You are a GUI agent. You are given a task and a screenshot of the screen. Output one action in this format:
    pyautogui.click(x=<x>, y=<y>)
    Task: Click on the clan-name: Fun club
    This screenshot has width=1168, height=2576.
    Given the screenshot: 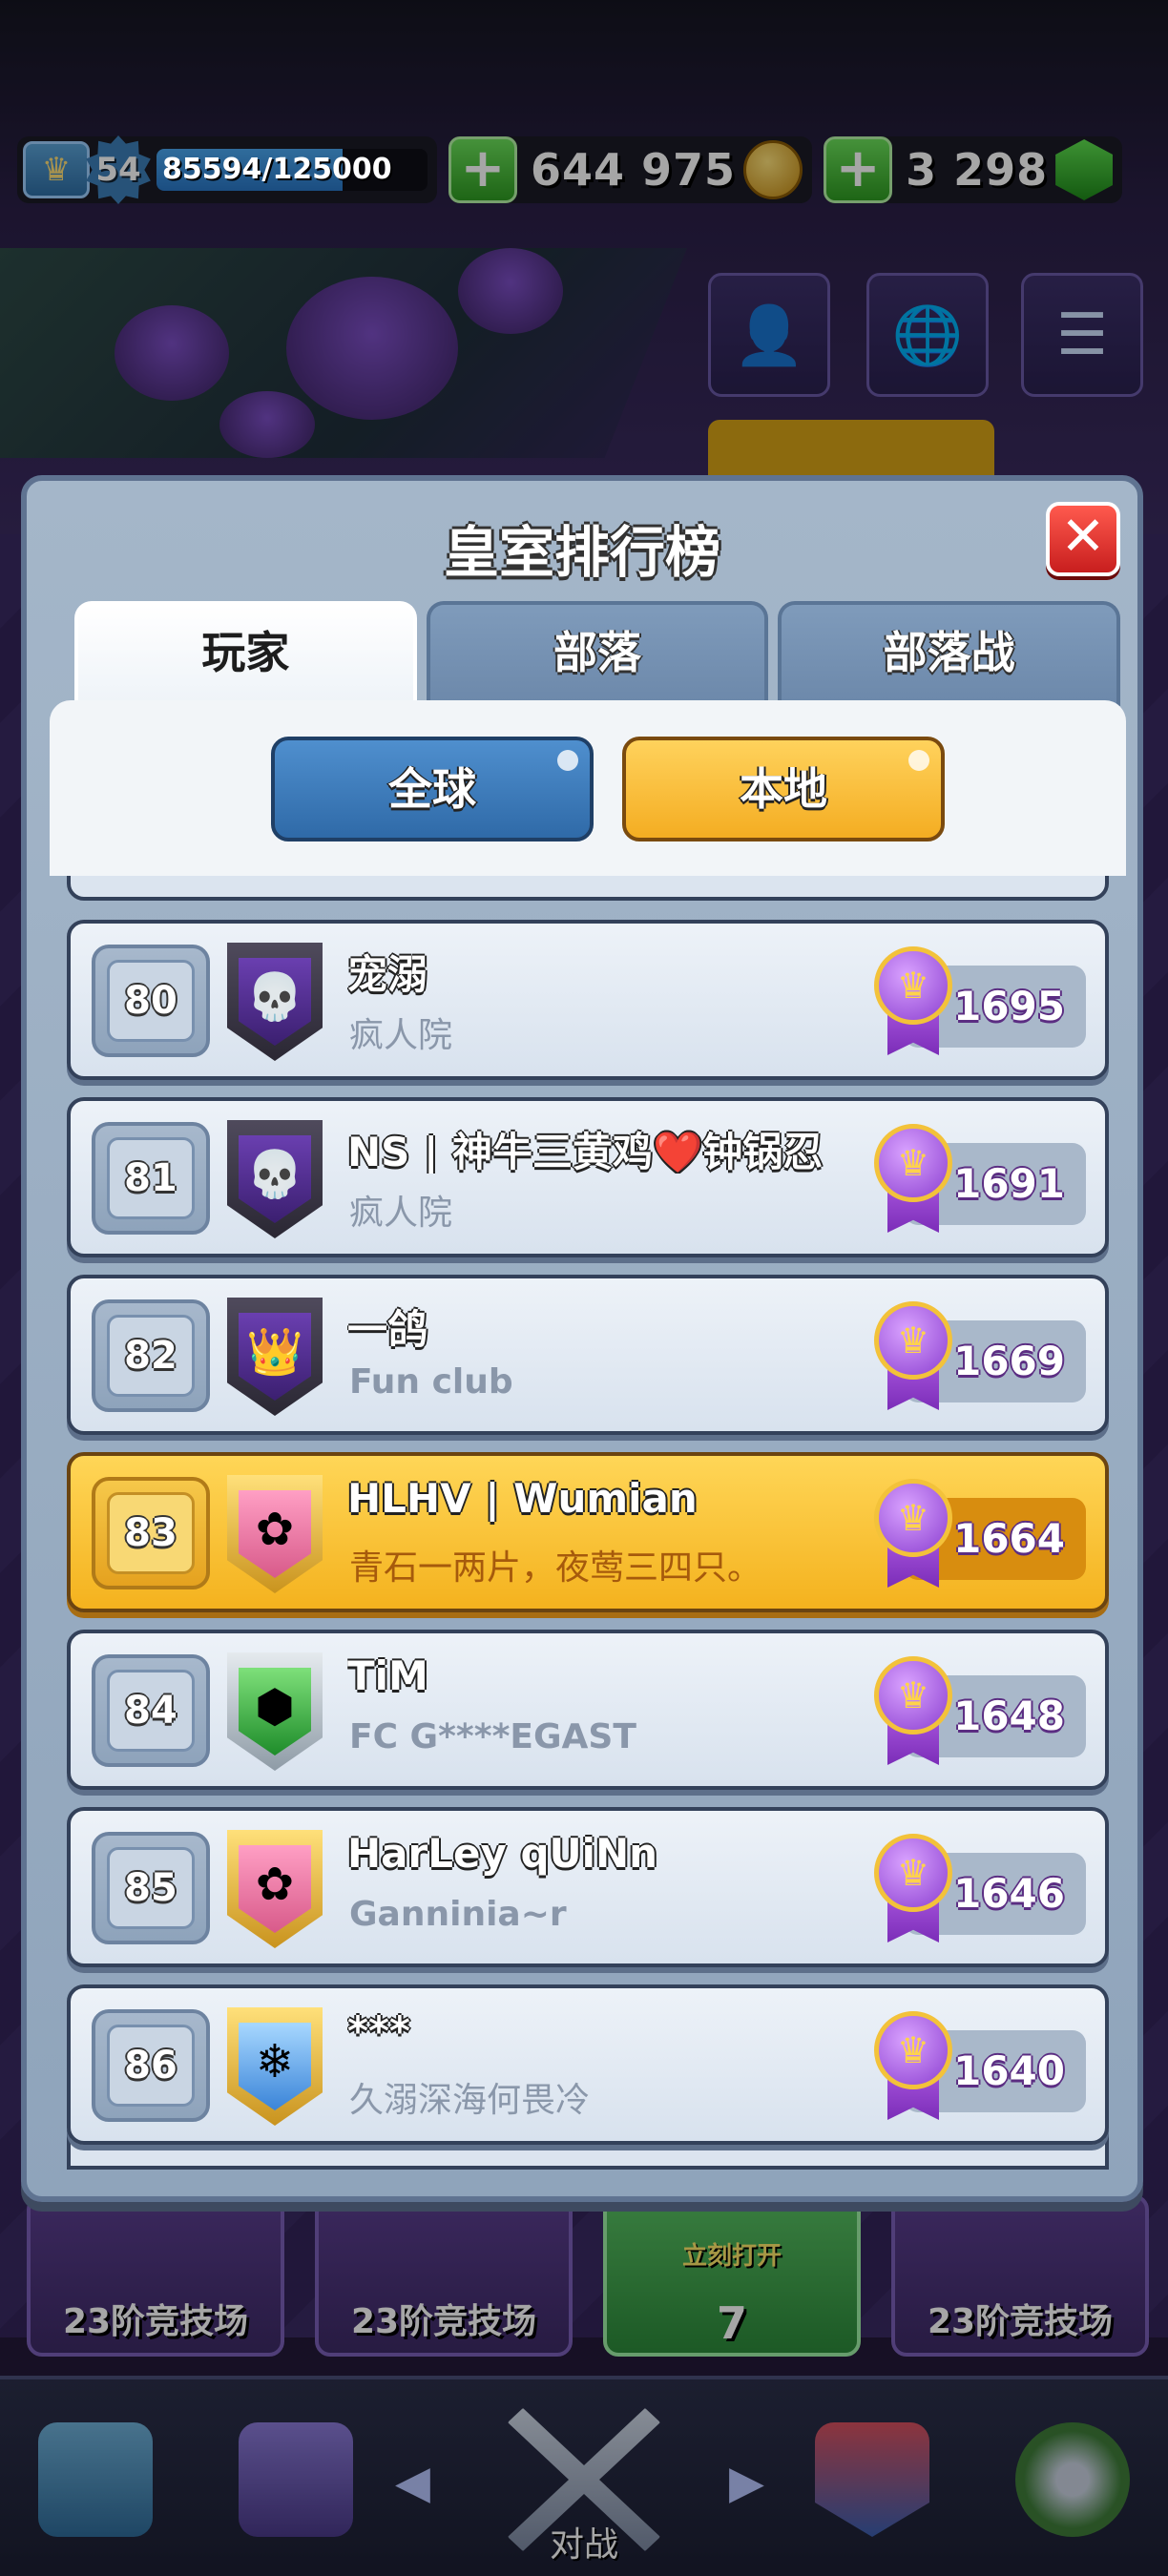 What is the action you would take?
    pyautogui.click(x=431, y=1382)
    